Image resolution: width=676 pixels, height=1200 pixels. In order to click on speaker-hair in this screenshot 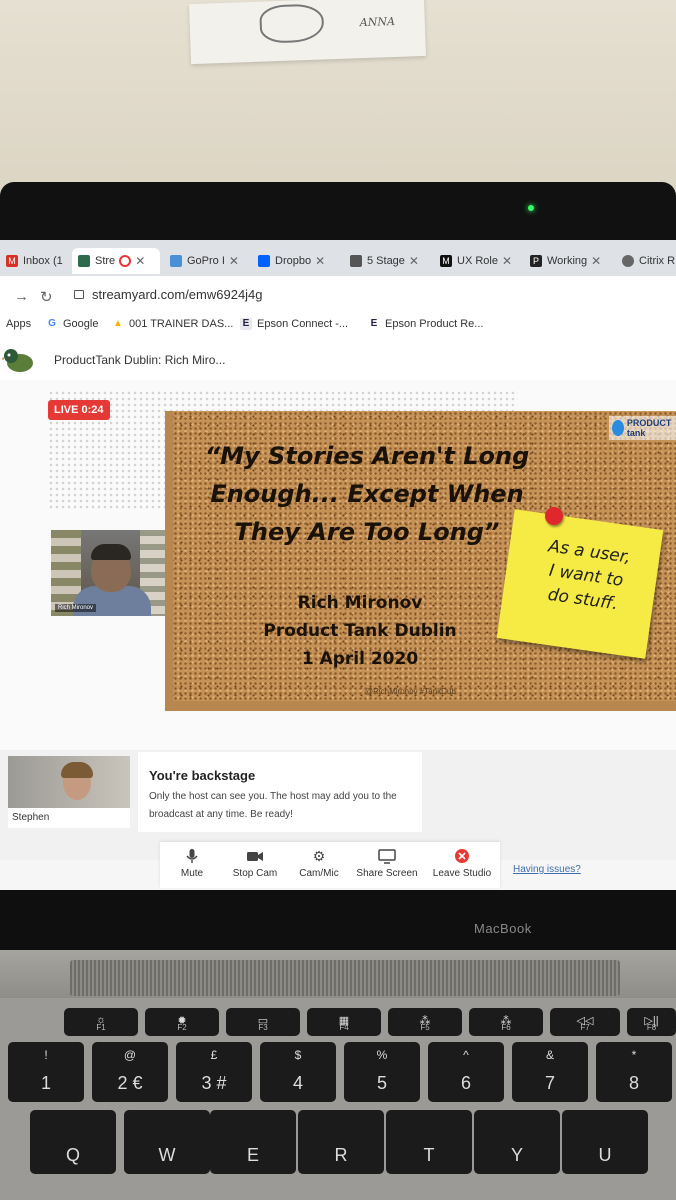, I will do `click(111, 552)`.